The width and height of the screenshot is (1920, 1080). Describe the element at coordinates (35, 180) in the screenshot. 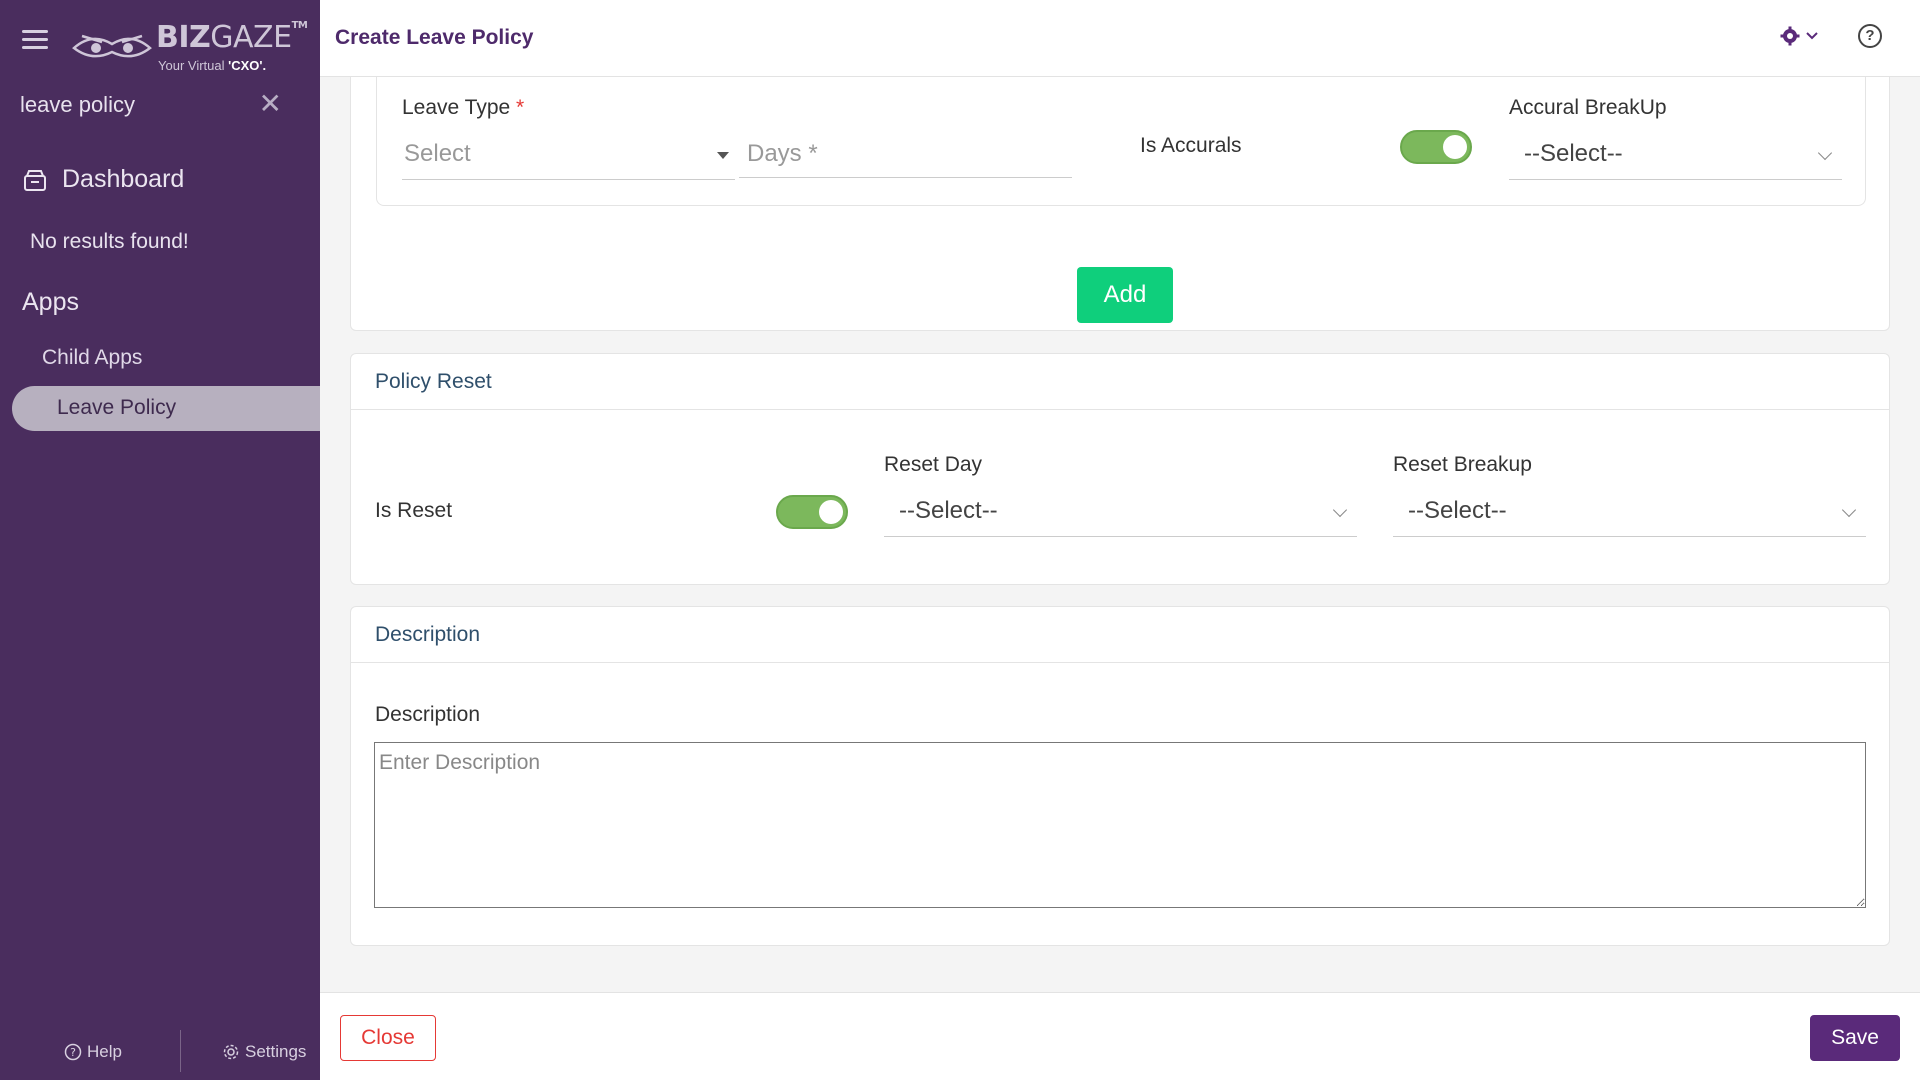

I see `dashboard-icon` at that location.